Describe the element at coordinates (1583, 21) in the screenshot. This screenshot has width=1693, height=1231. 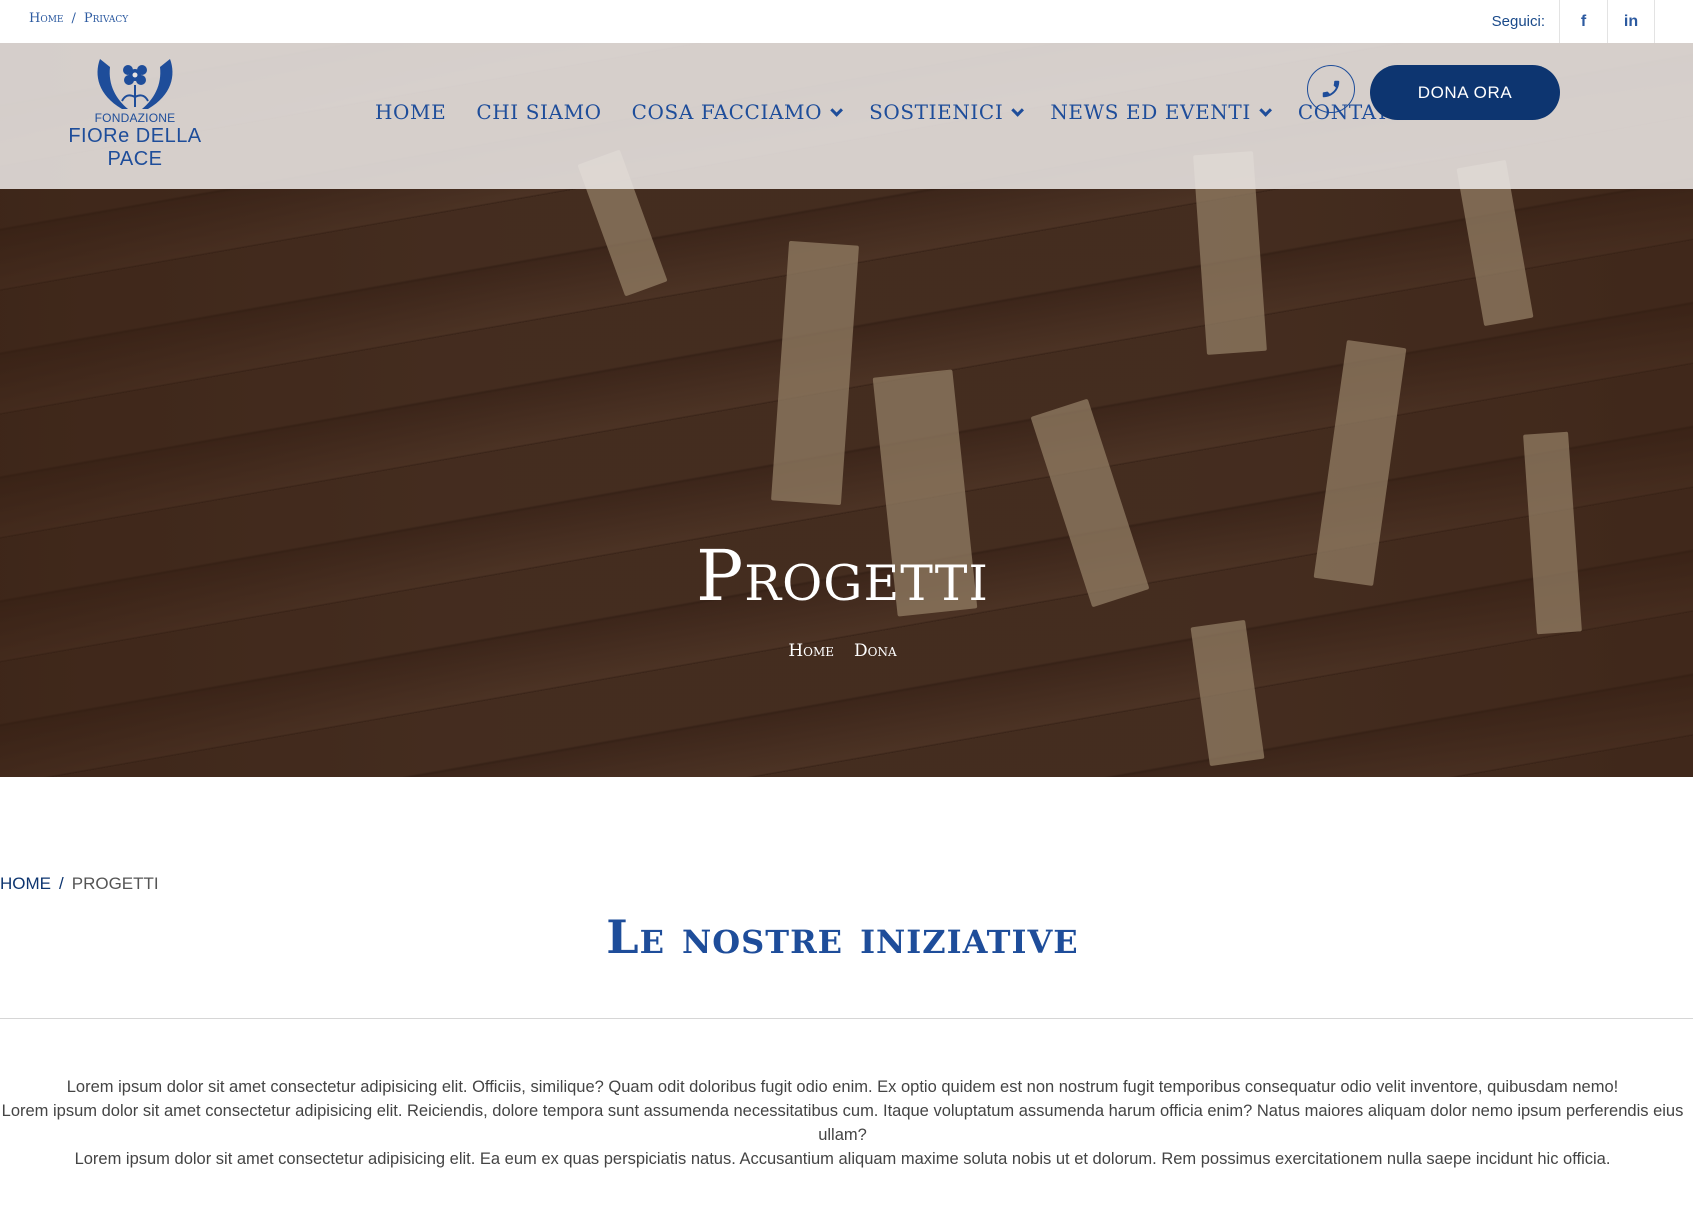
I see `facebook-icon: f` at that location.